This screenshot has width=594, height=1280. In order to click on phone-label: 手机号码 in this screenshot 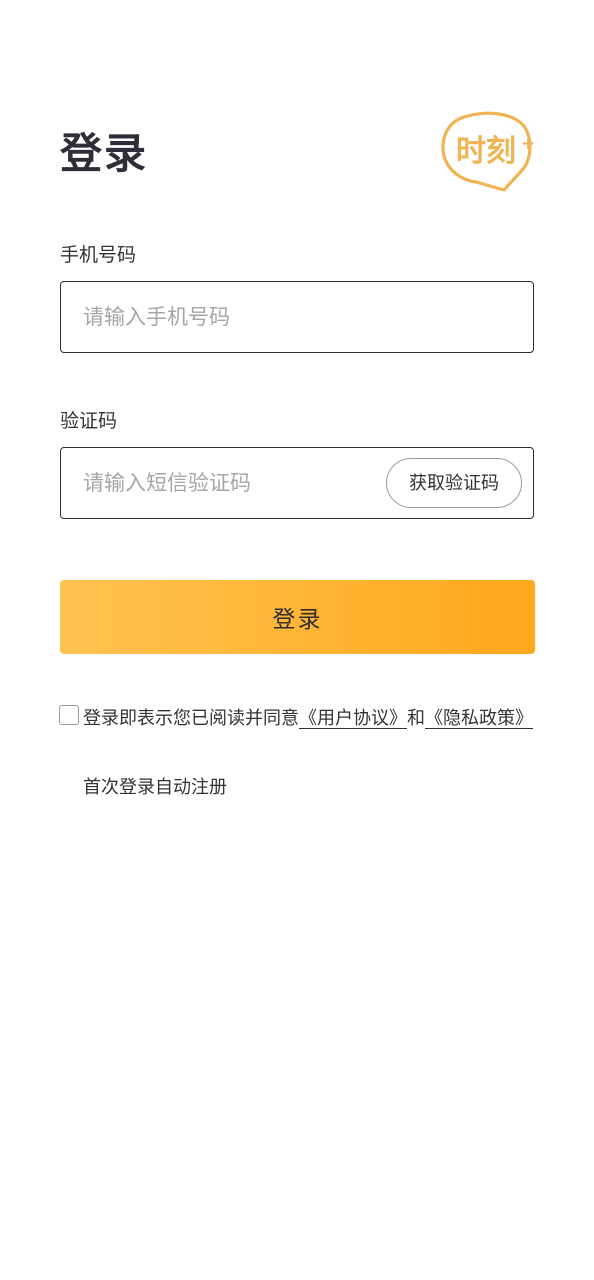, I will do `click(98, 255)`.